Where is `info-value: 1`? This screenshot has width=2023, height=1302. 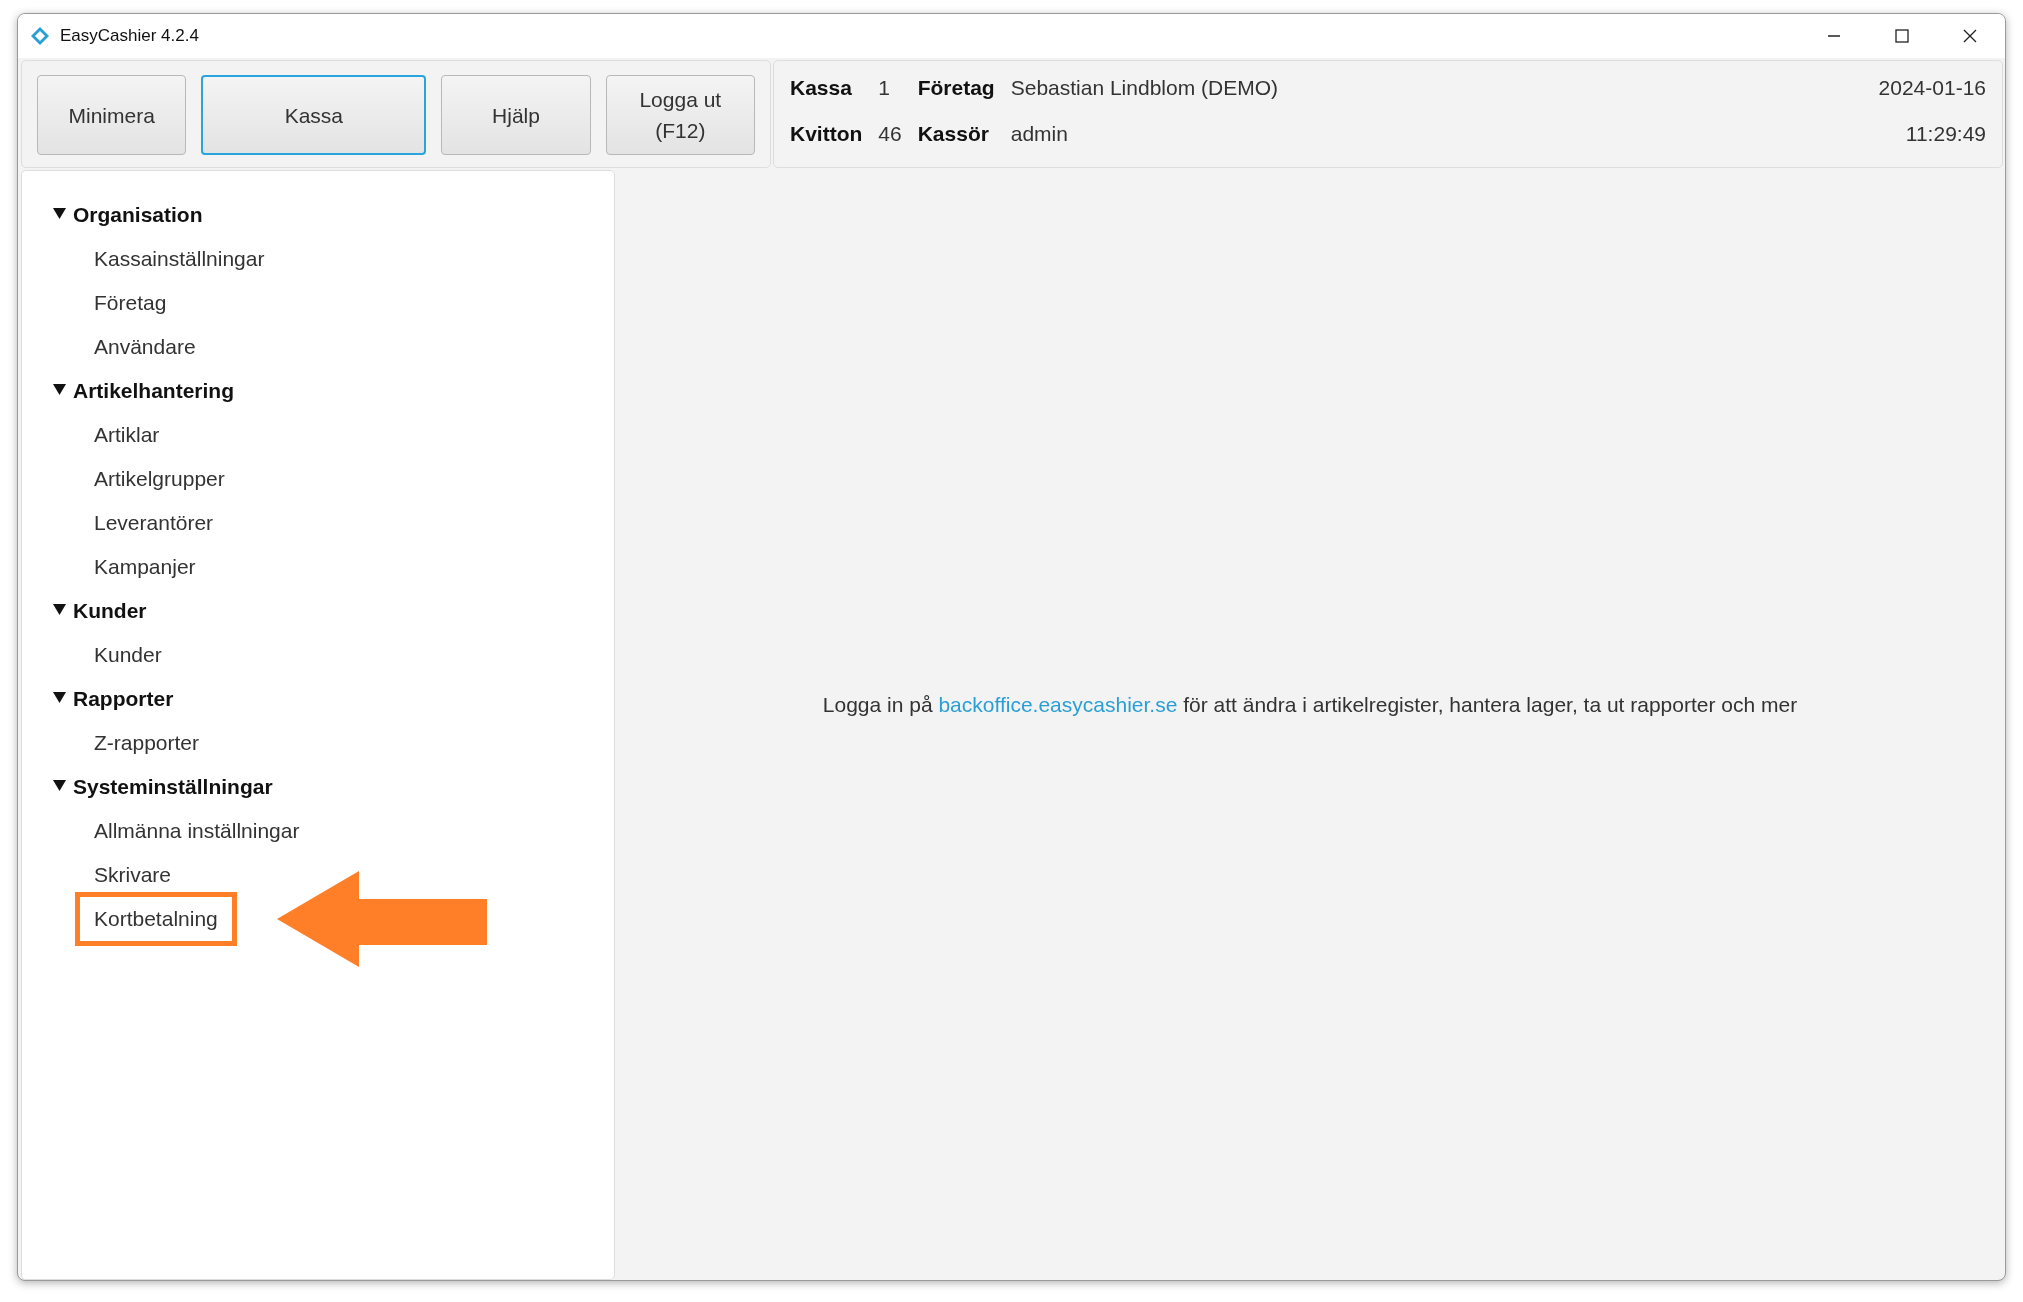
info-value: 1 is located at coordinates (884, 88).